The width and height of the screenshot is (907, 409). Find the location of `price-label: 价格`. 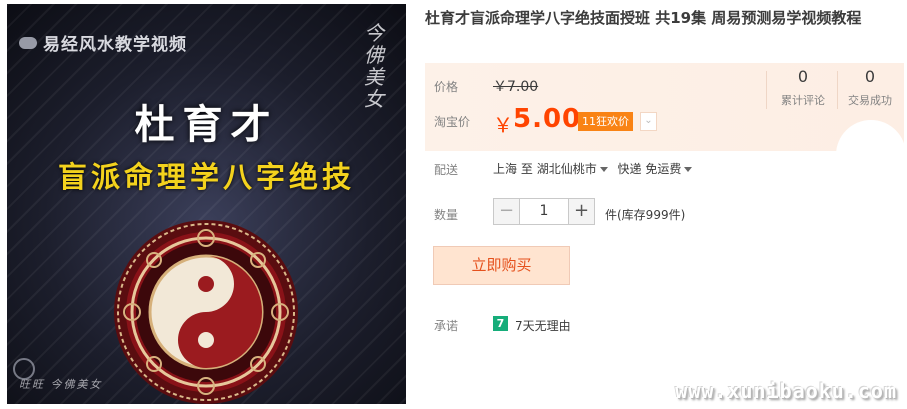

price-label: 价格 is located at coordinates (446, 87).